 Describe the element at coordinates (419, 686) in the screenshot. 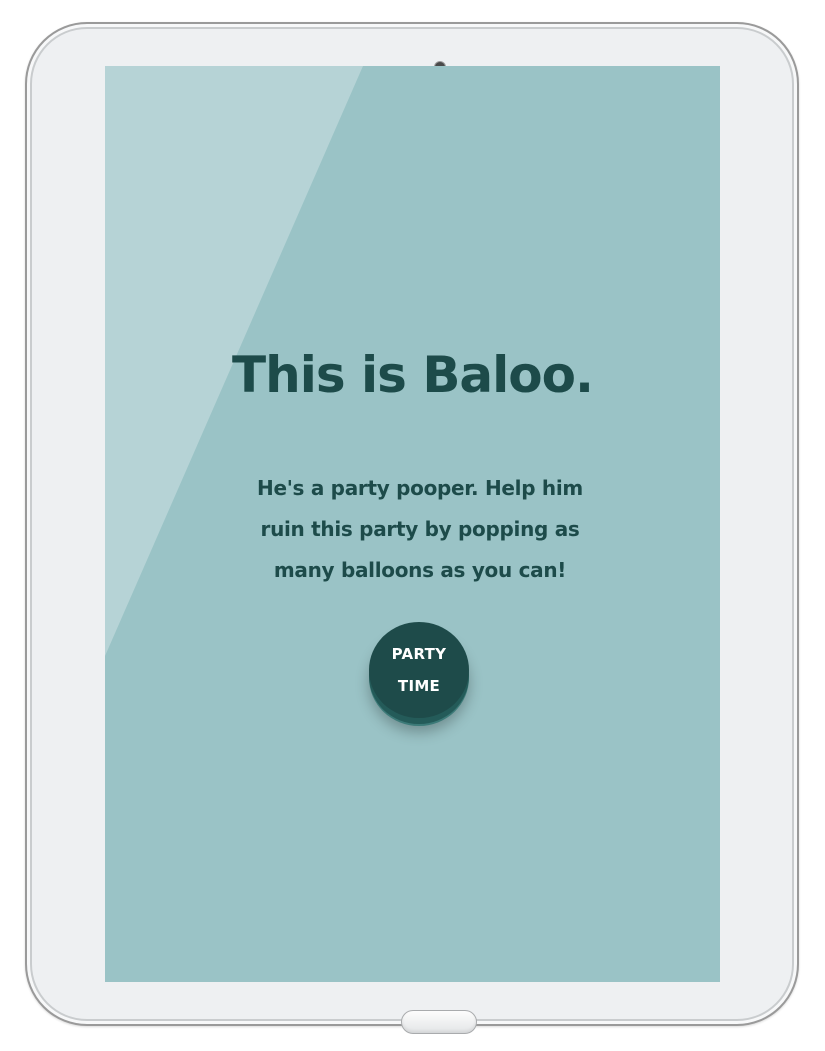

I see `party-time-button-line2: TIME` at that location.